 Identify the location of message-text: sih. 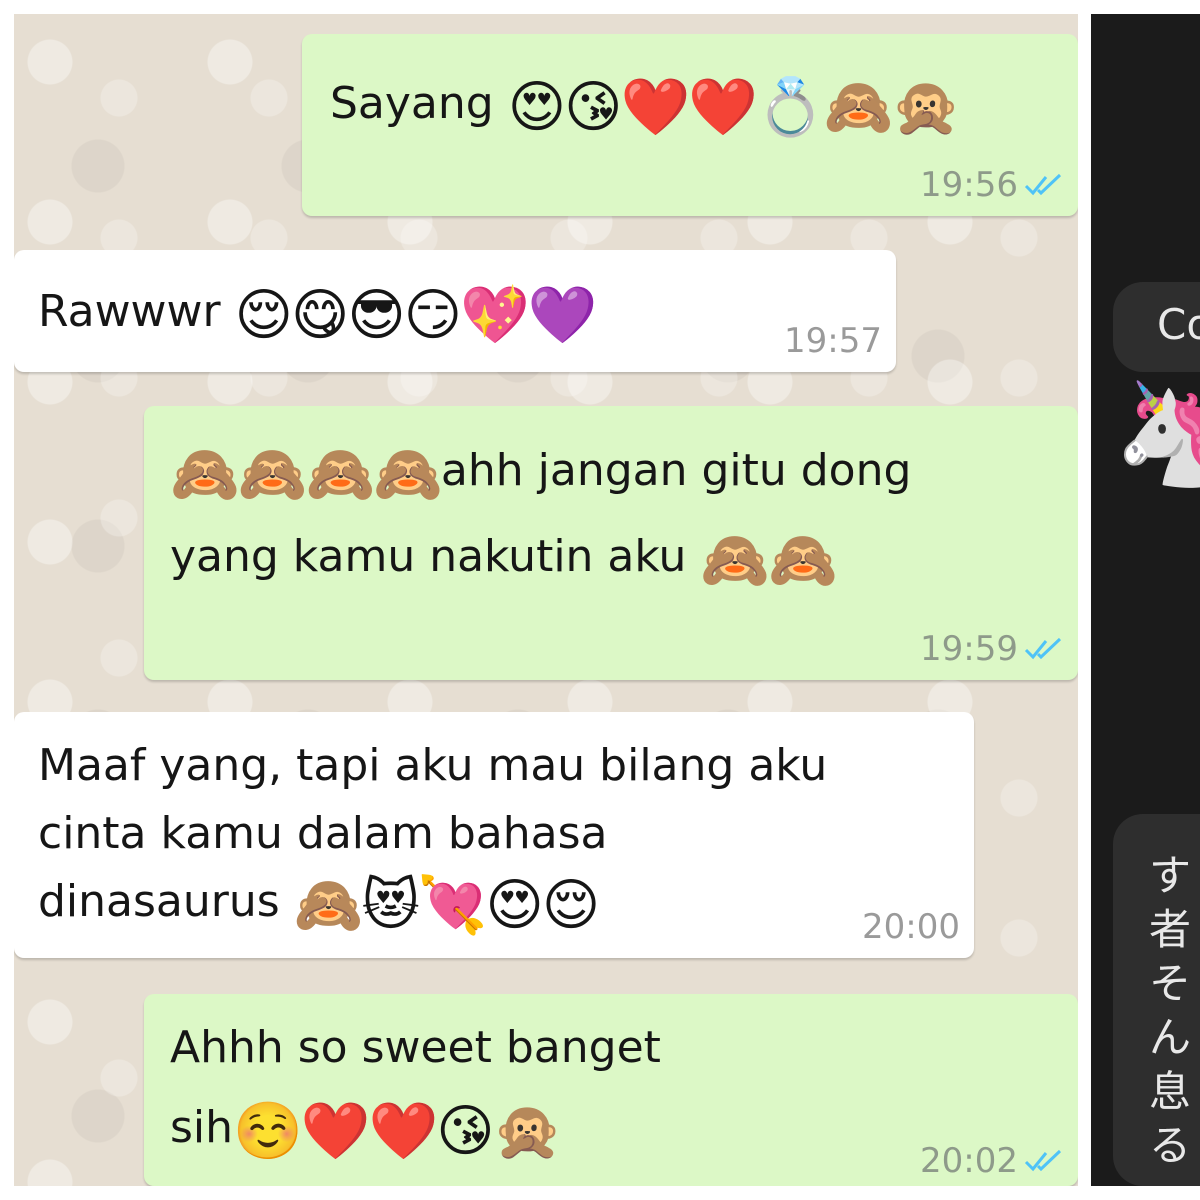
(202, 1127).